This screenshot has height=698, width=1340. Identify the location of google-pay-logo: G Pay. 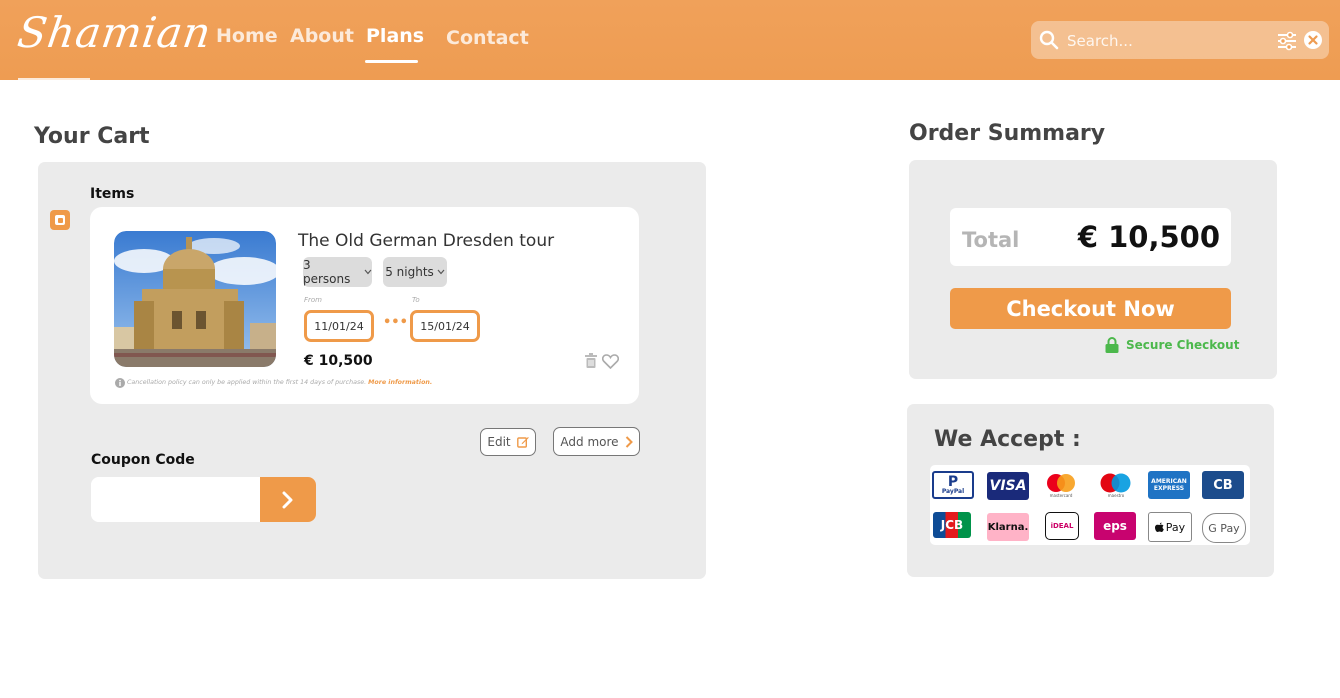
(1224, 528).